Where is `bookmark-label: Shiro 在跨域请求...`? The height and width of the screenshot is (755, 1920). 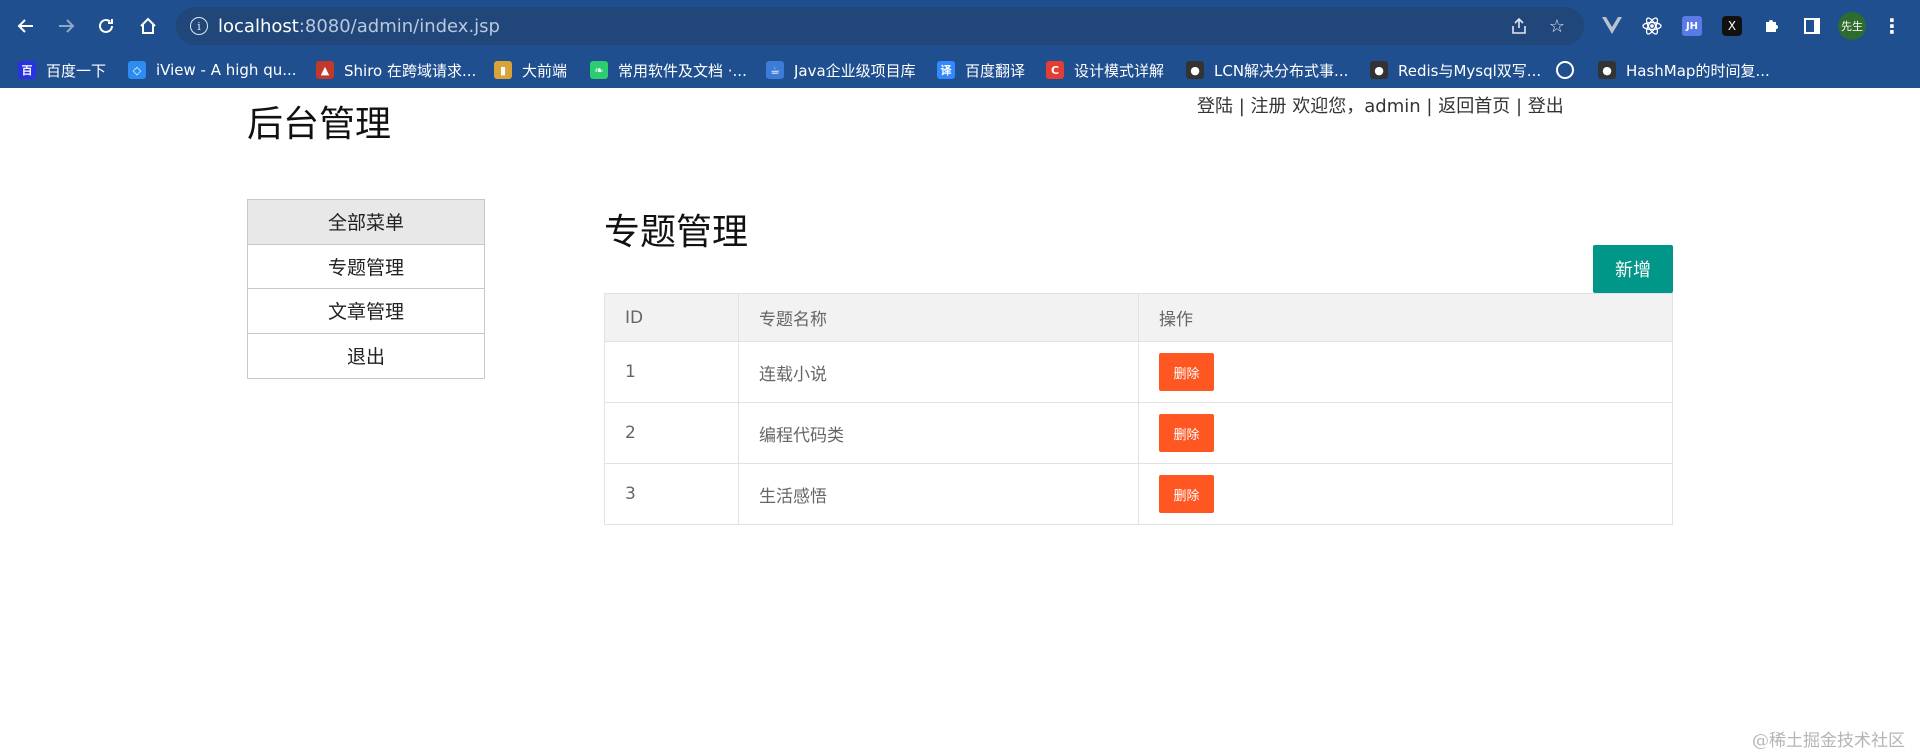 bookmark-label: Shiro 在跨域请求... is located at coordinates (410, 70).